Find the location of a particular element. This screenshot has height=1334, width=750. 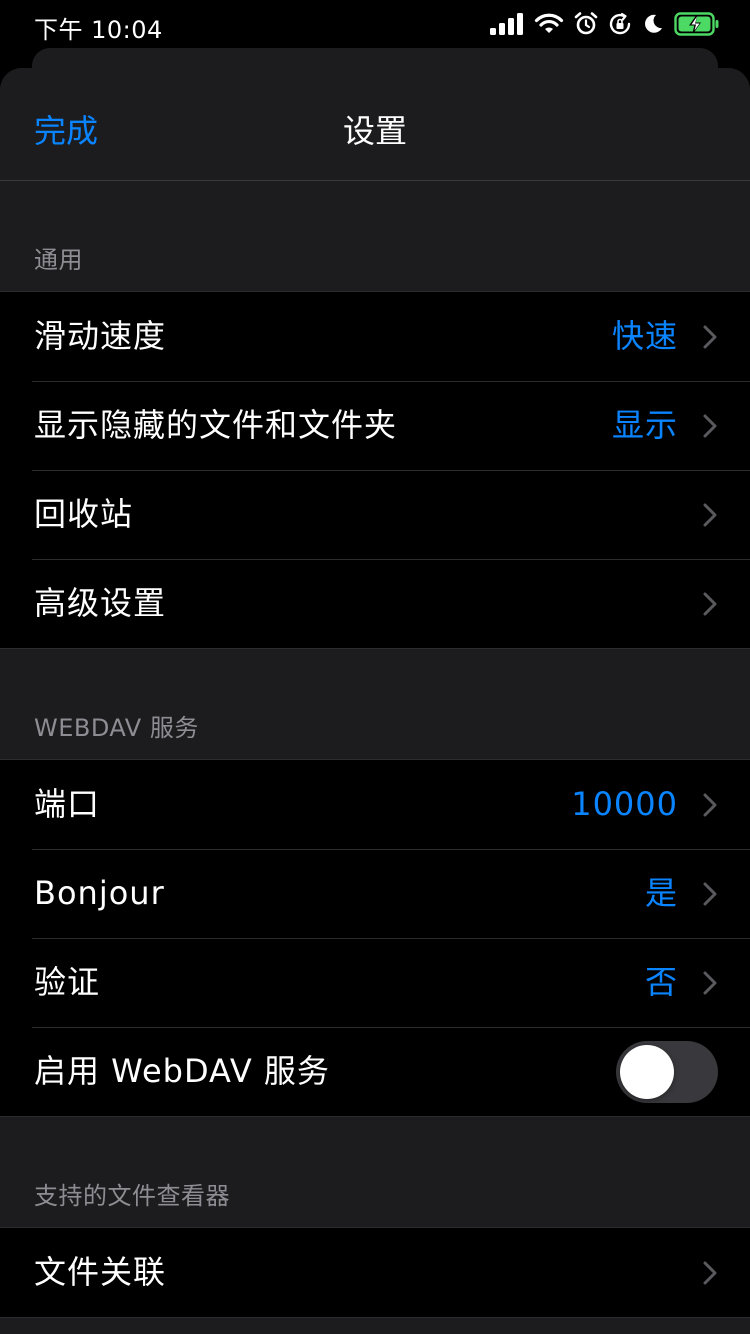

toggle-knob is located at coordinates (647, 1072).